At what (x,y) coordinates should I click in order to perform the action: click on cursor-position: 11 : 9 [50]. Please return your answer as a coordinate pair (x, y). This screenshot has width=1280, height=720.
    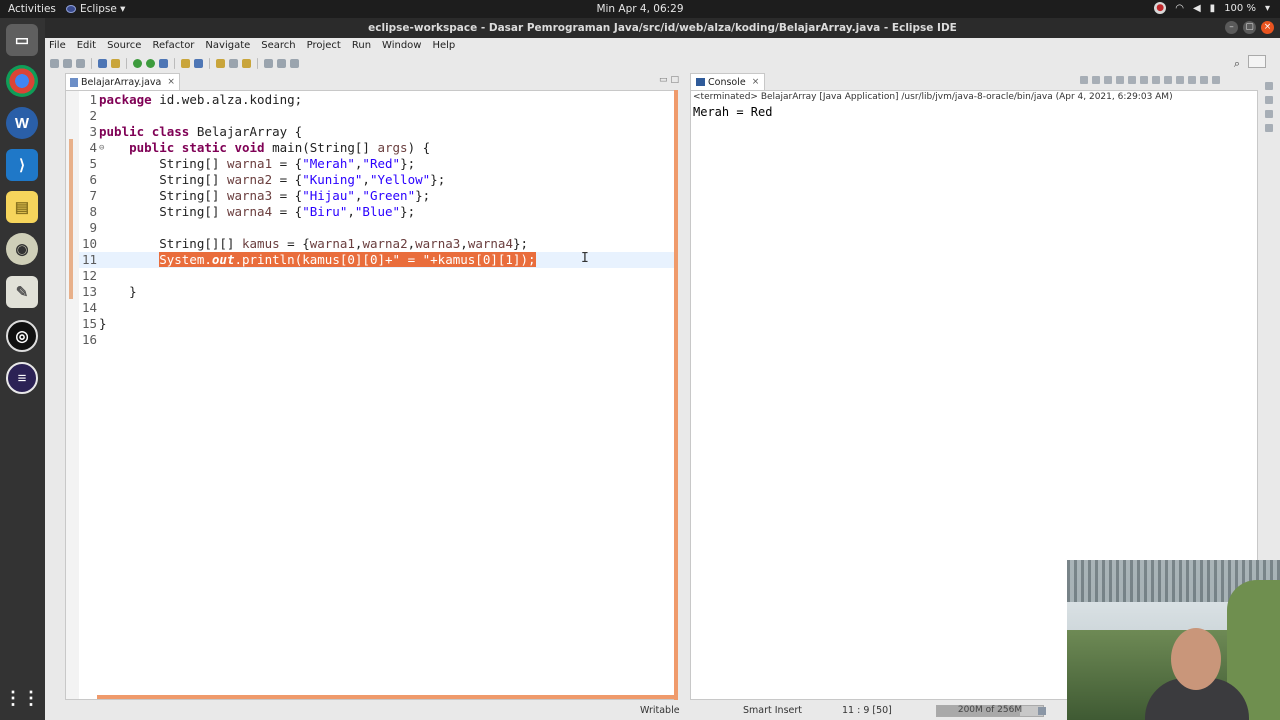
    Looking at the image, I should click on (867, 710).